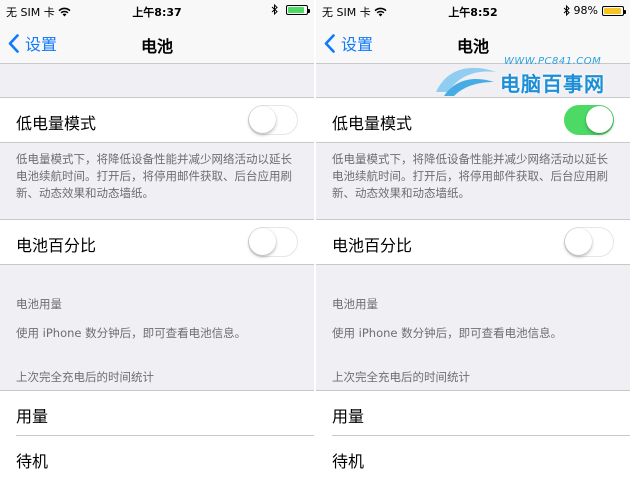  I want to click on status-bar: 无 SIM 卡 上午8:52 98%, so click(473, 11).